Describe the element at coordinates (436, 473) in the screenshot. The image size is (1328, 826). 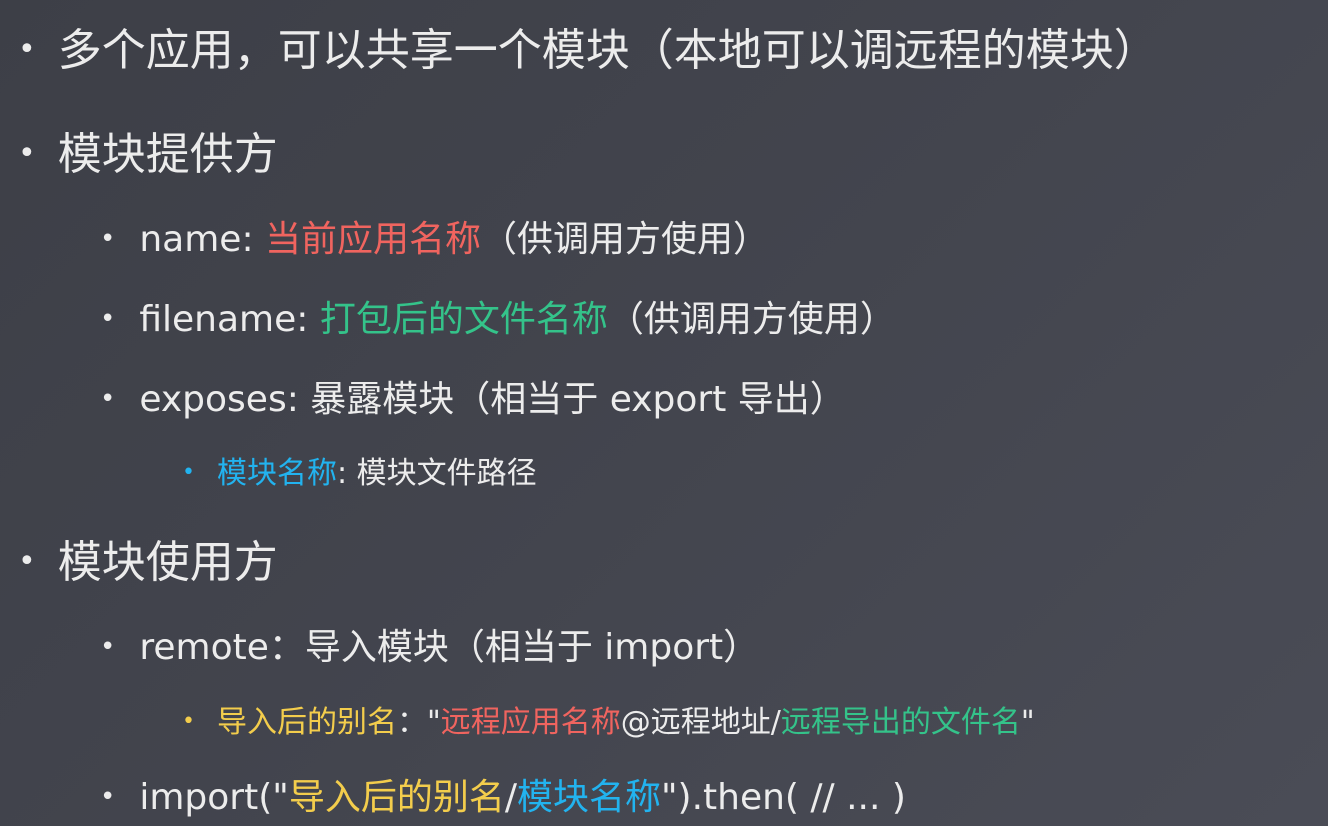
I see `module-path-text: : 模块文件路径` at that location.